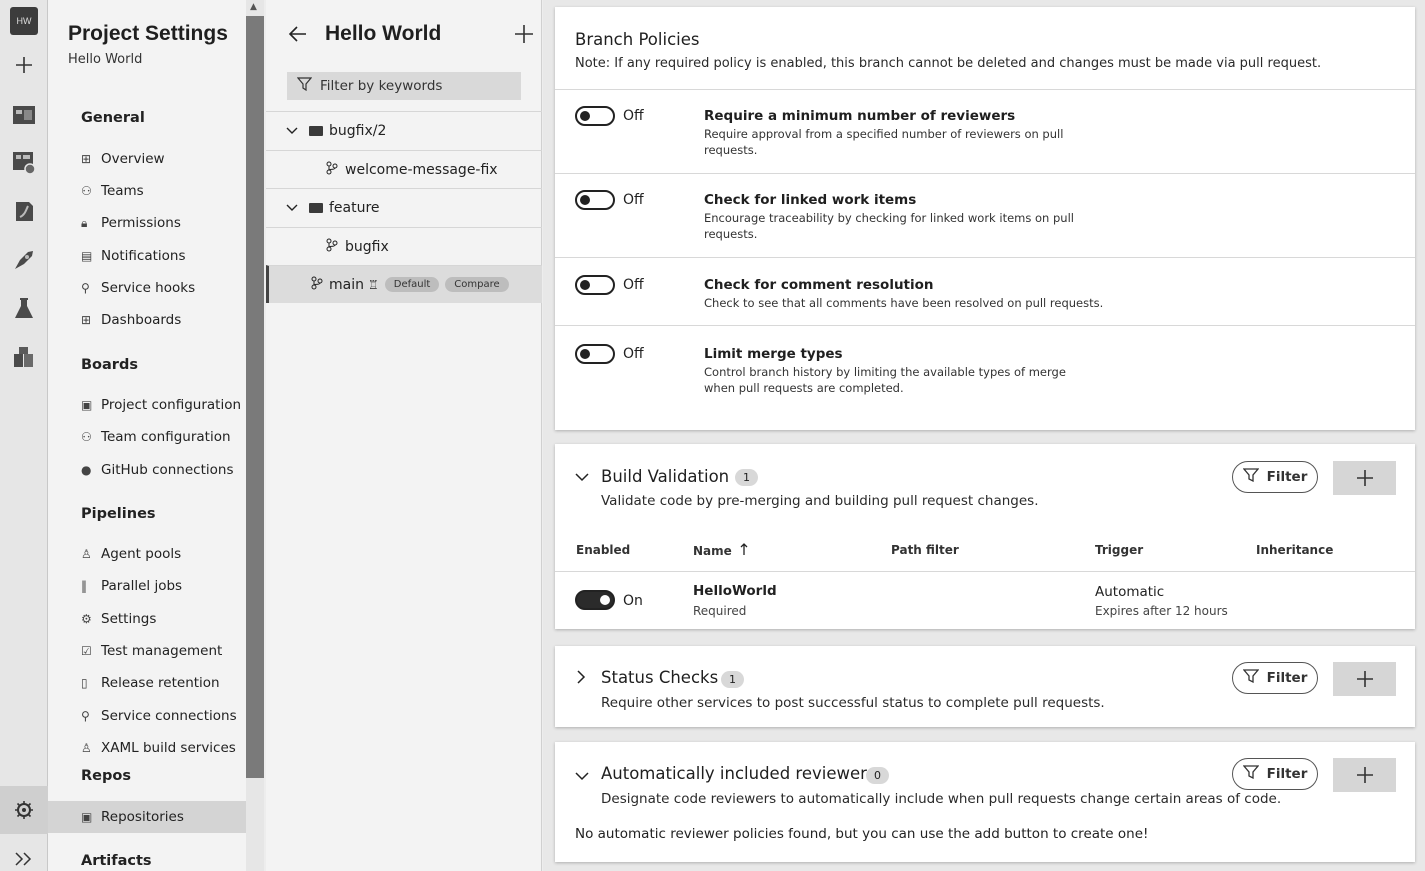 This screenshot has height=871, width=1425. I want to click on nav-item-release-retention: ▯ Release retention, so click(150, 683).